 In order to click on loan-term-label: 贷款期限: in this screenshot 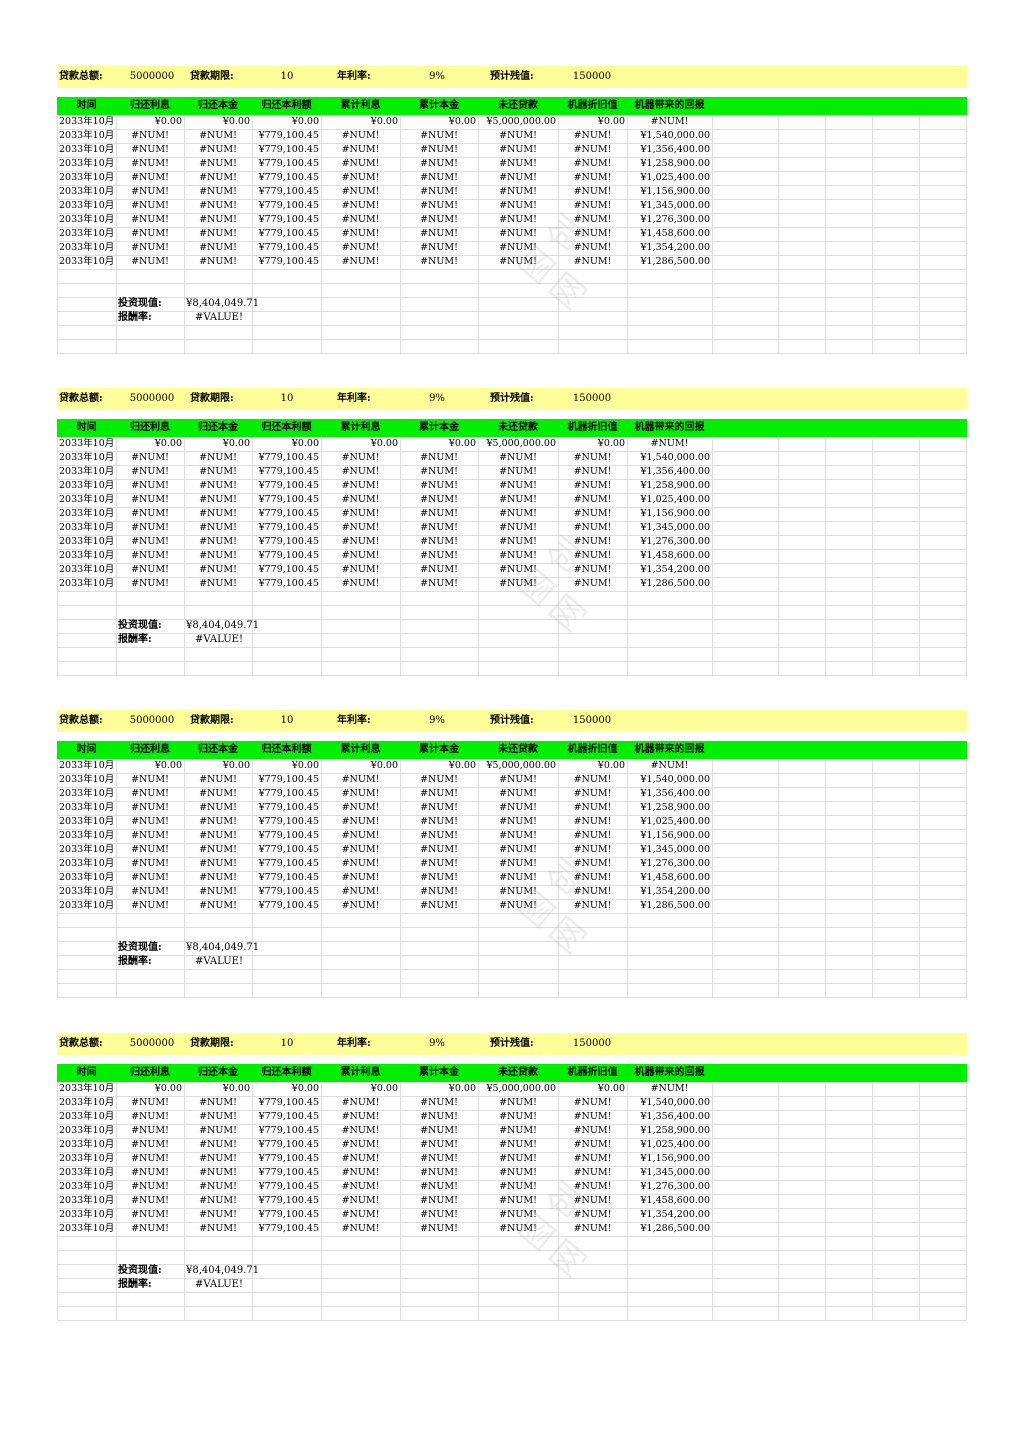, I will do `click(212, 398)`.